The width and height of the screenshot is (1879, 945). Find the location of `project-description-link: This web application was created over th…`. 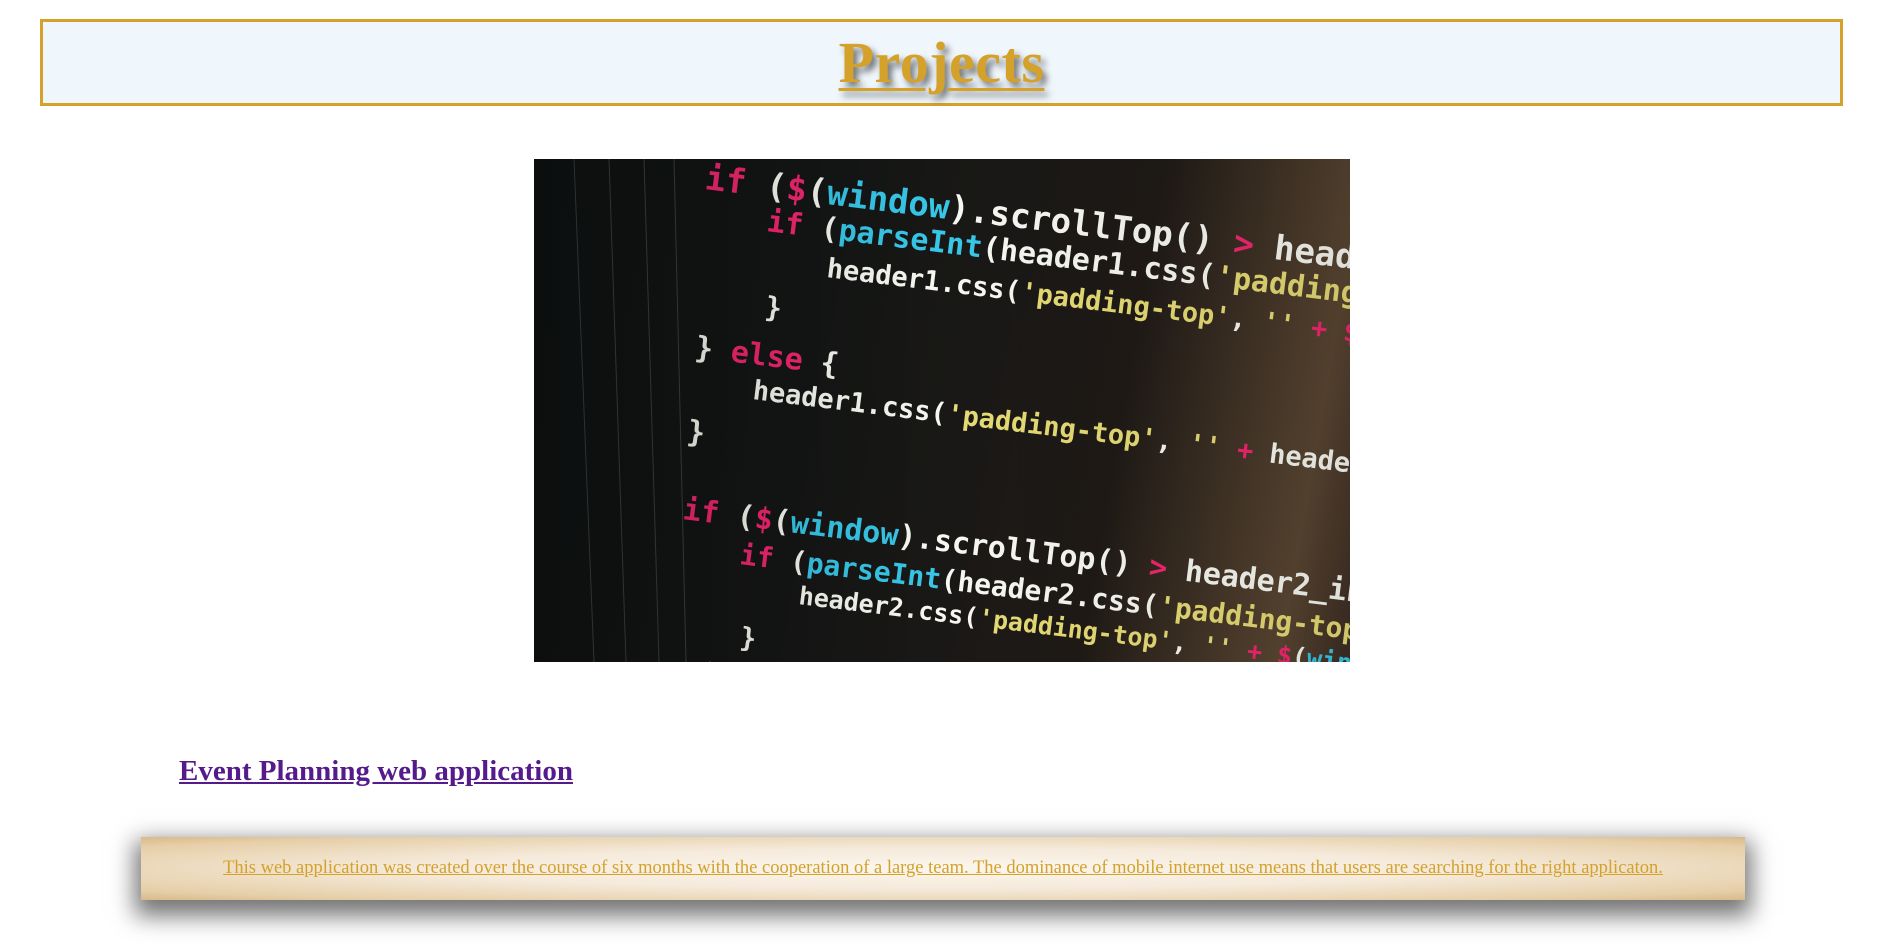

project-description-link: This web application was created over th… is located at coordinates (943, 868).